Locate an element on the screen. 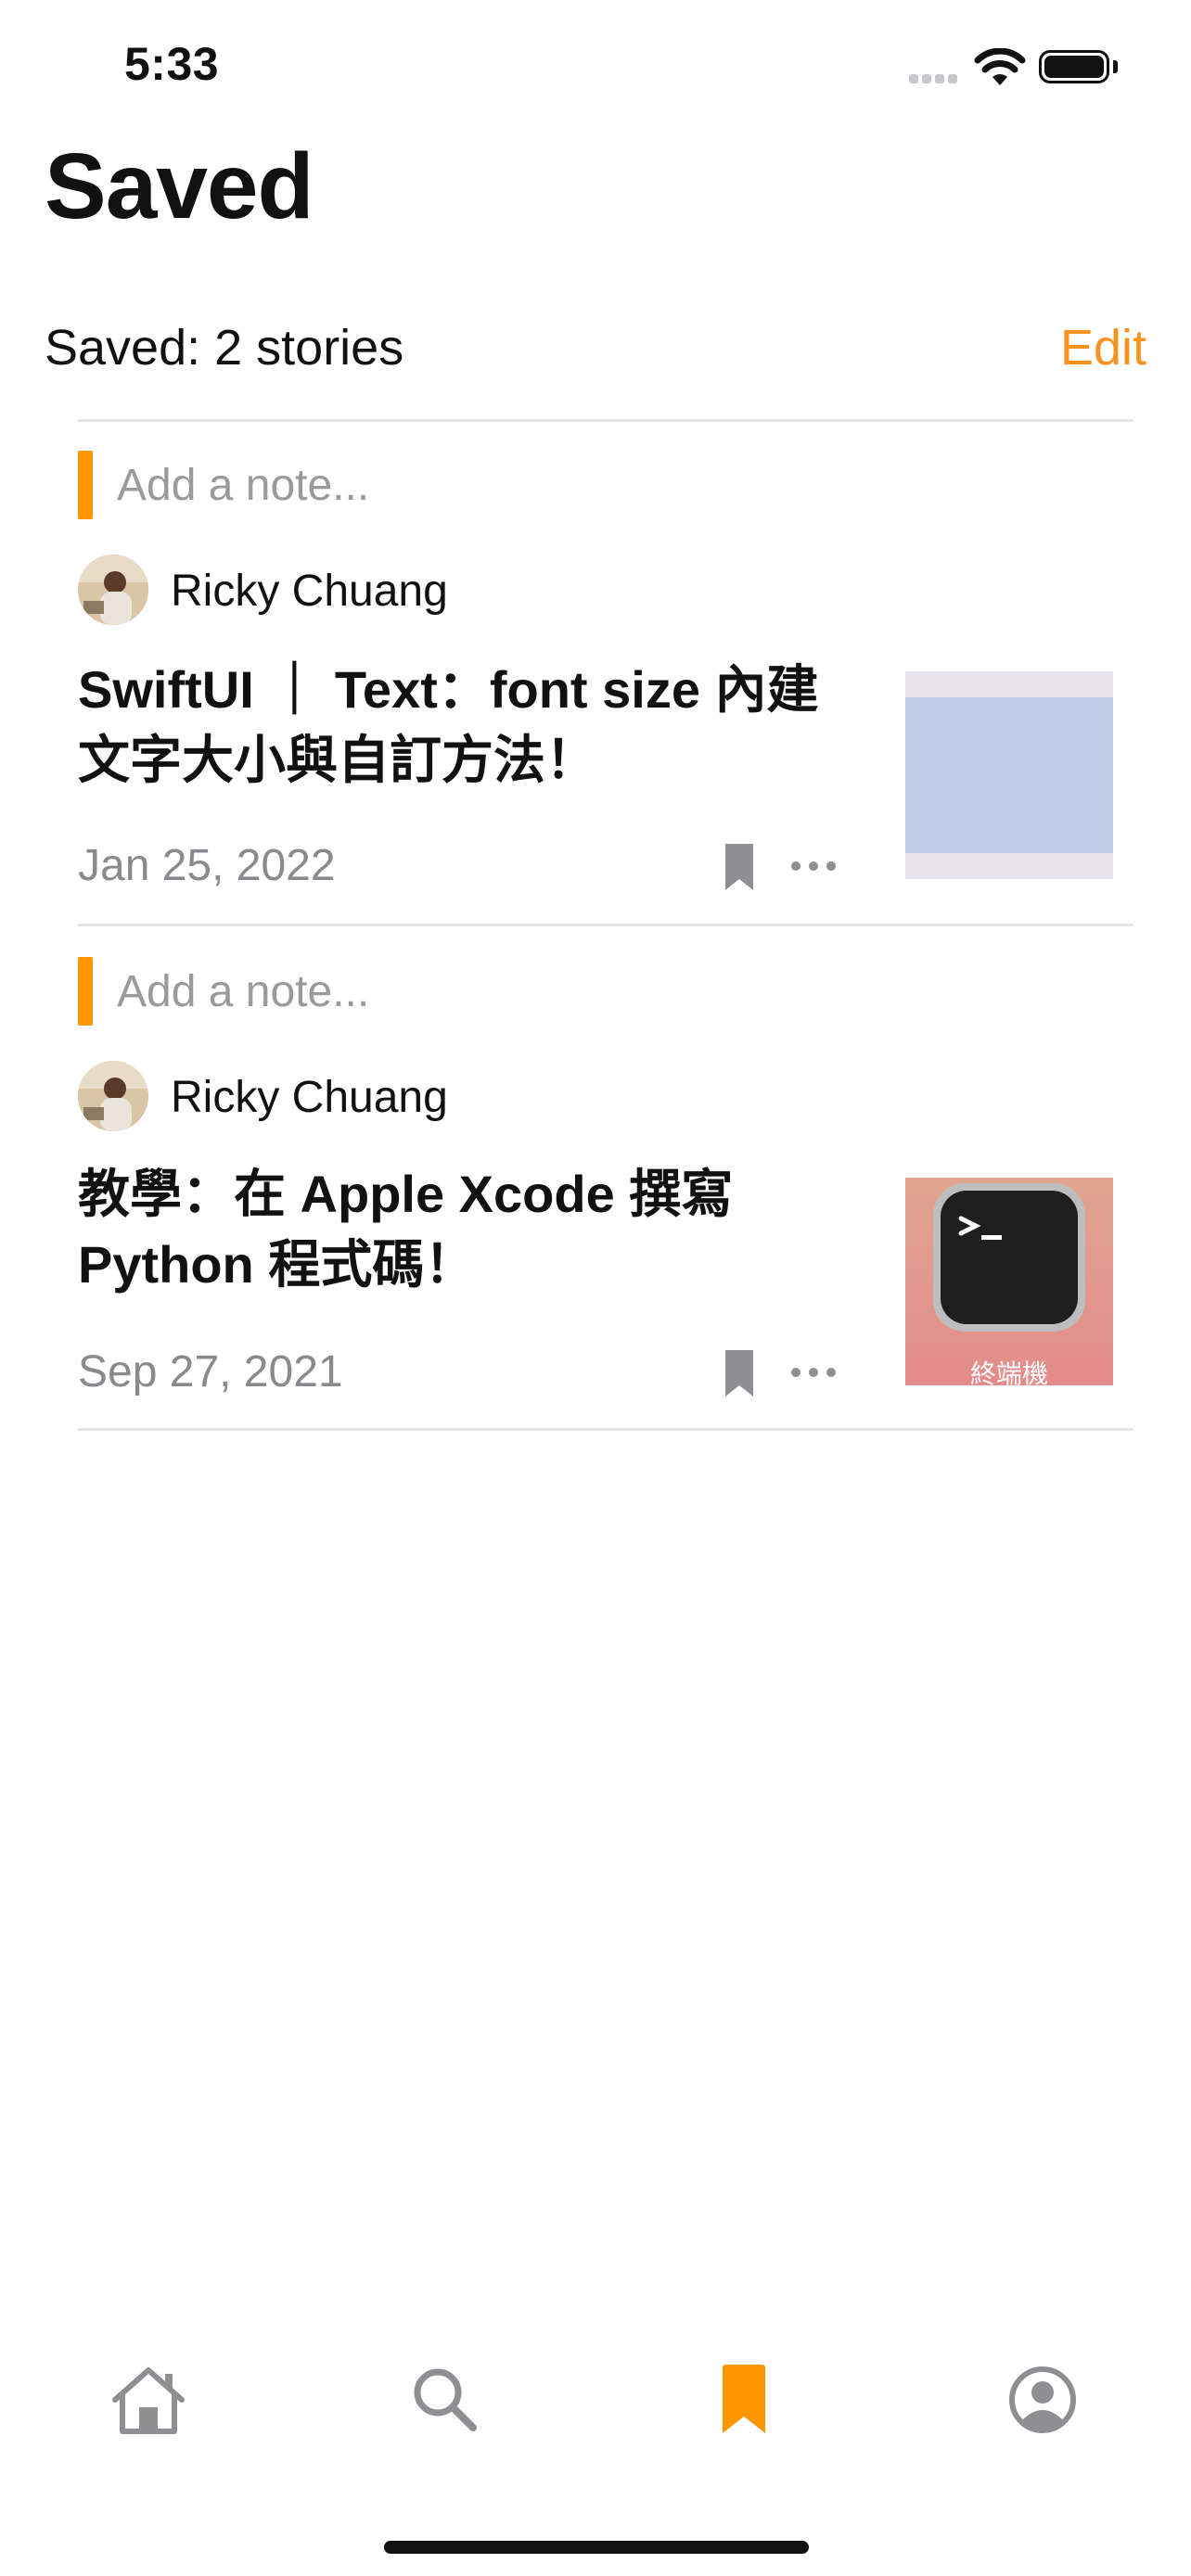  tab-profile is located at coordinates (1042, 2399).